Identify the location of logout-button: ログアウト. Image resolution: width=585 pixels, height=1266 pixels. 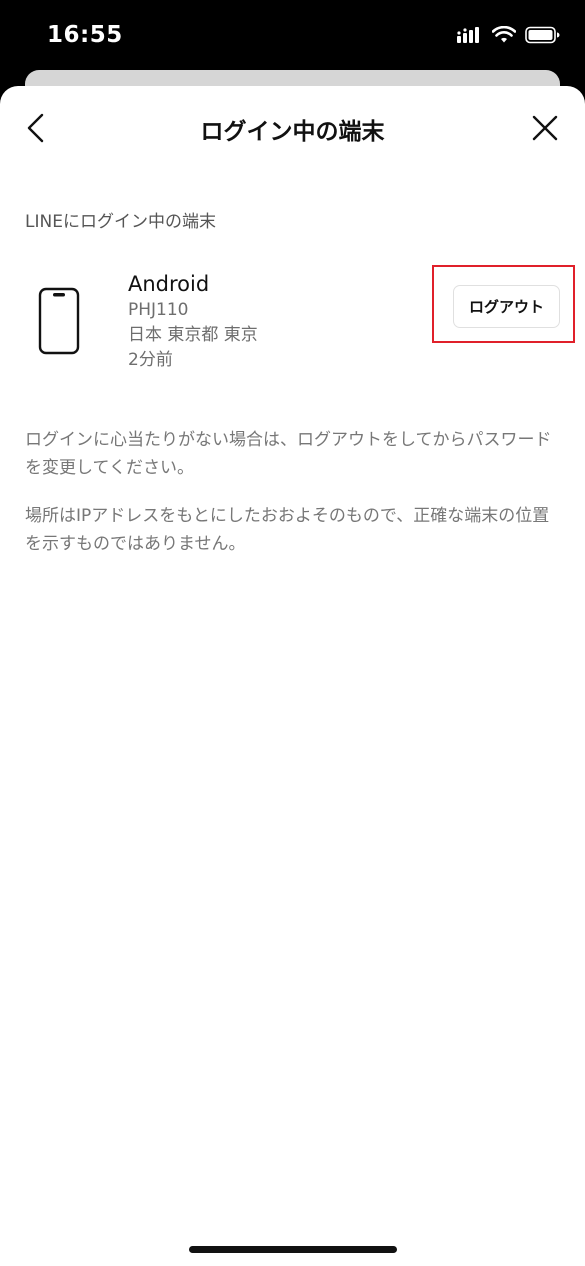
(506, 306).